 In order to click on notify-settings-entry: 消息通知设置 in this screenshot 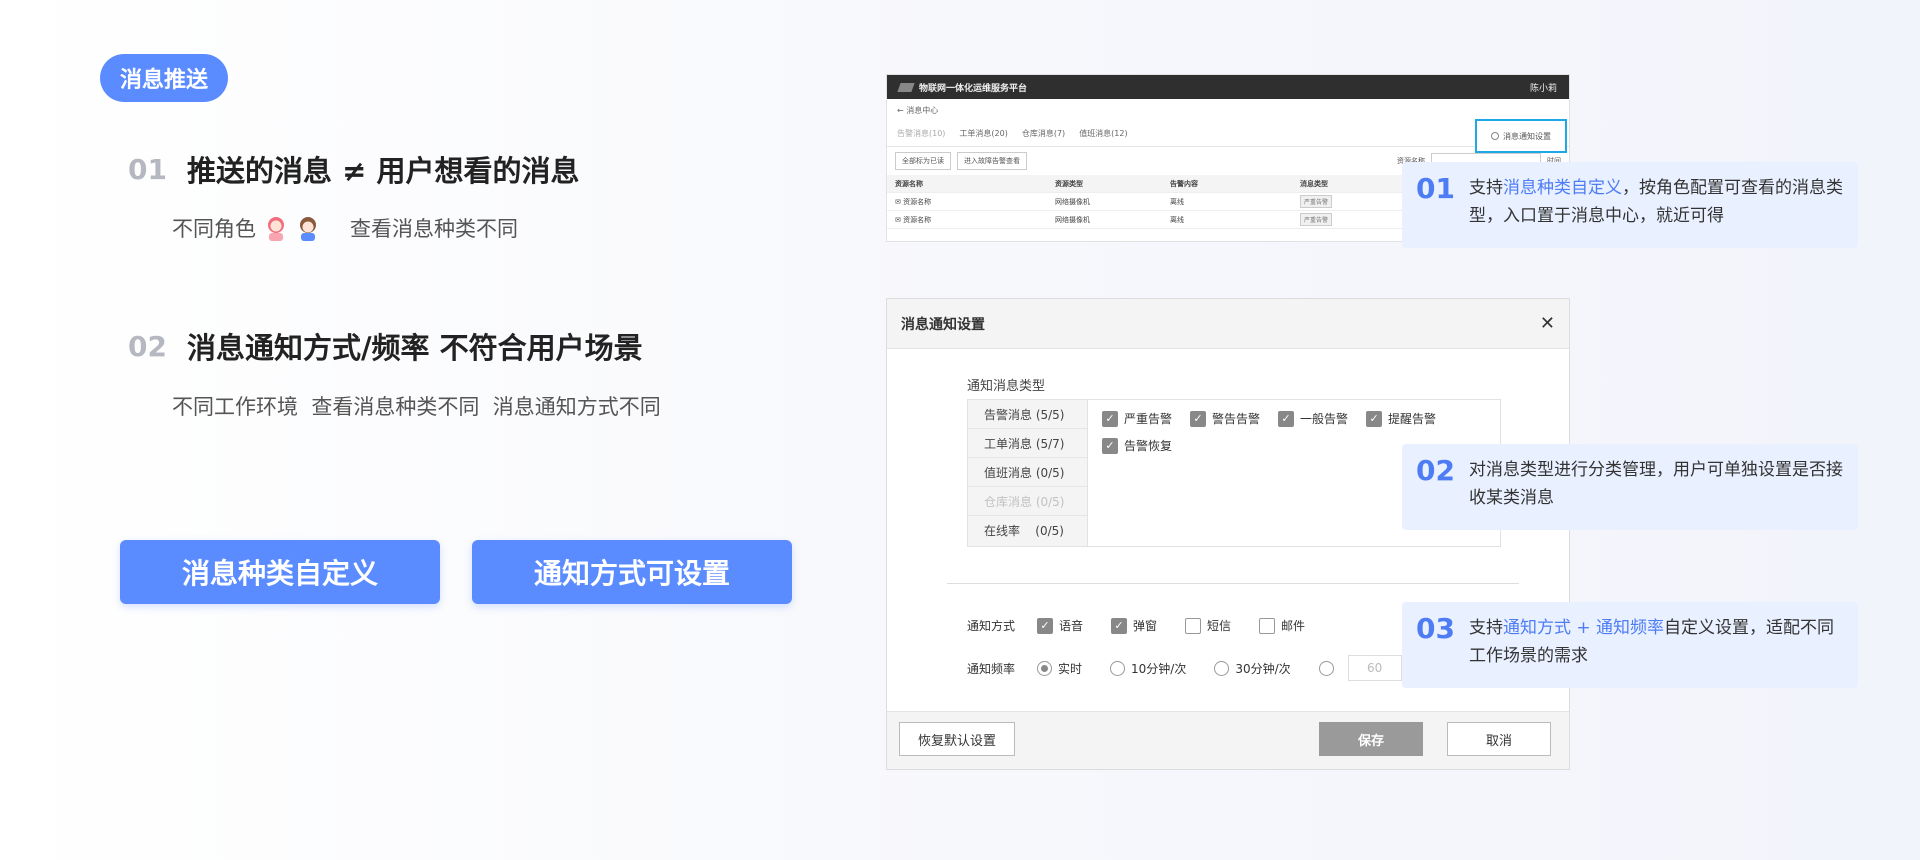, I will do `click(1521, 136)`.